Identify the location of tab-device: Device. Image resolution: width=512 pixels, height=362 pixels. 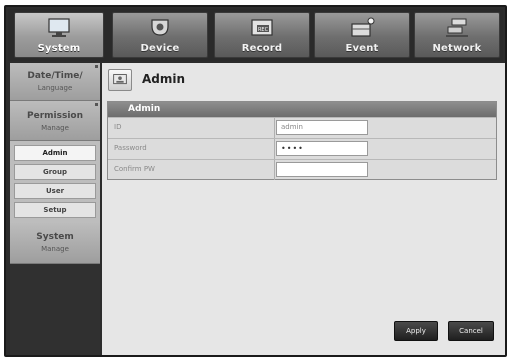
(160, 35).